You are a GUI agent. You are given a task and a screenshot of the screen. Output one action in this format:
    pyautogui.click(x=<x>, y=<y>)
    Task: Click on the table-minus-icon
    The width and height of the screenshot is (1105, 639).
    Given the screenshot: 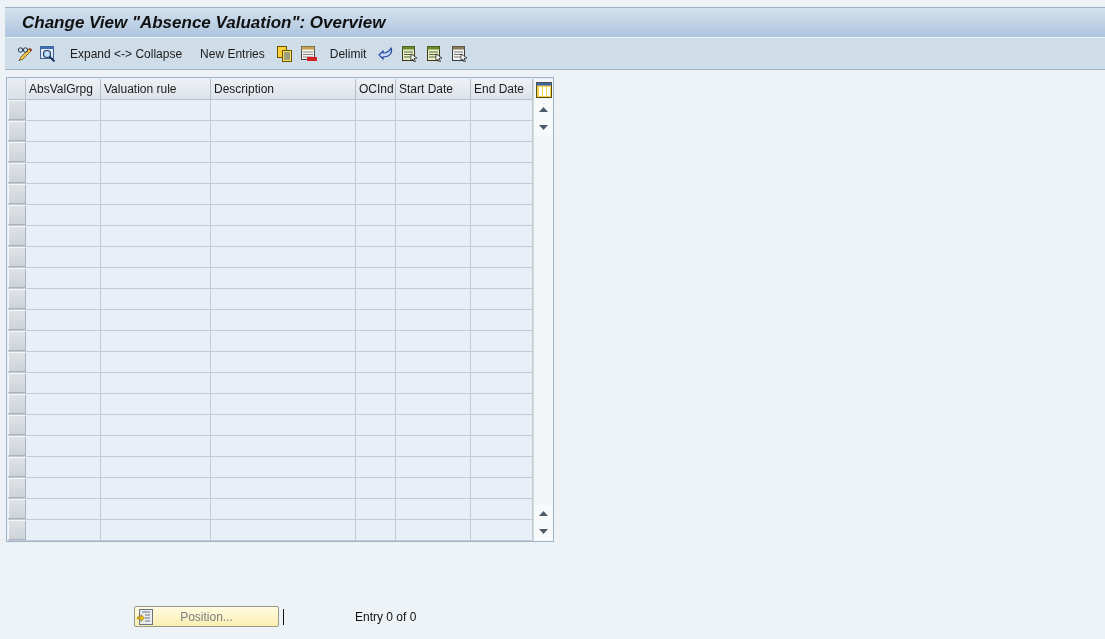 What is the action you would take?
    pyautogui.click(x=308, y=53)
    